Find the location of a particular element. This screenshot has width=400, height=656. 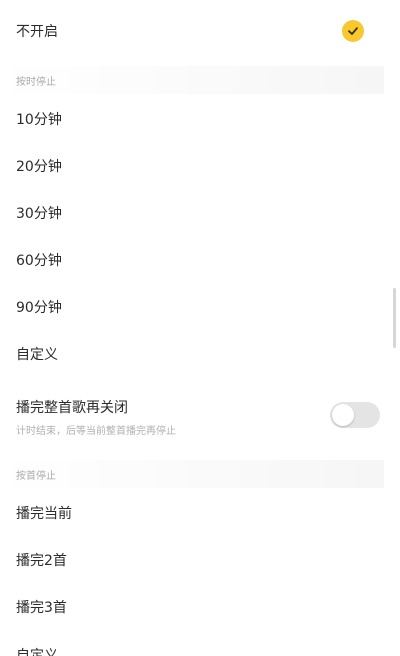

check-icon is located at coordinates (353, 31).